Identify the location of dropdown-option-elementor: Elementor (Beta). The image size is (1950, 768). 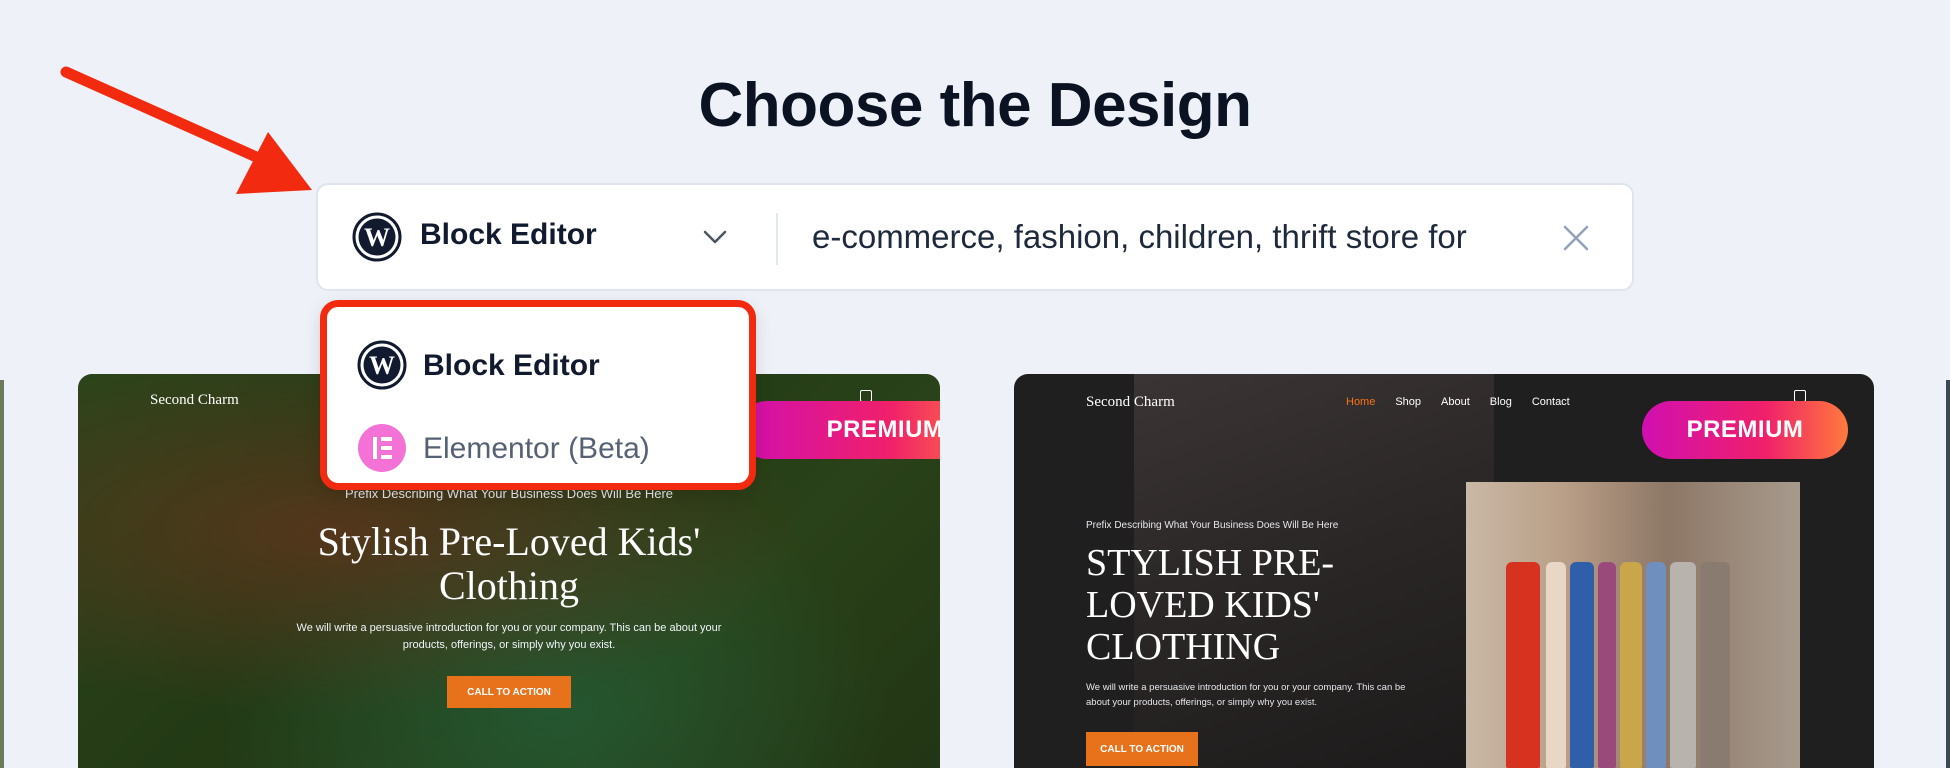
(538, 450).